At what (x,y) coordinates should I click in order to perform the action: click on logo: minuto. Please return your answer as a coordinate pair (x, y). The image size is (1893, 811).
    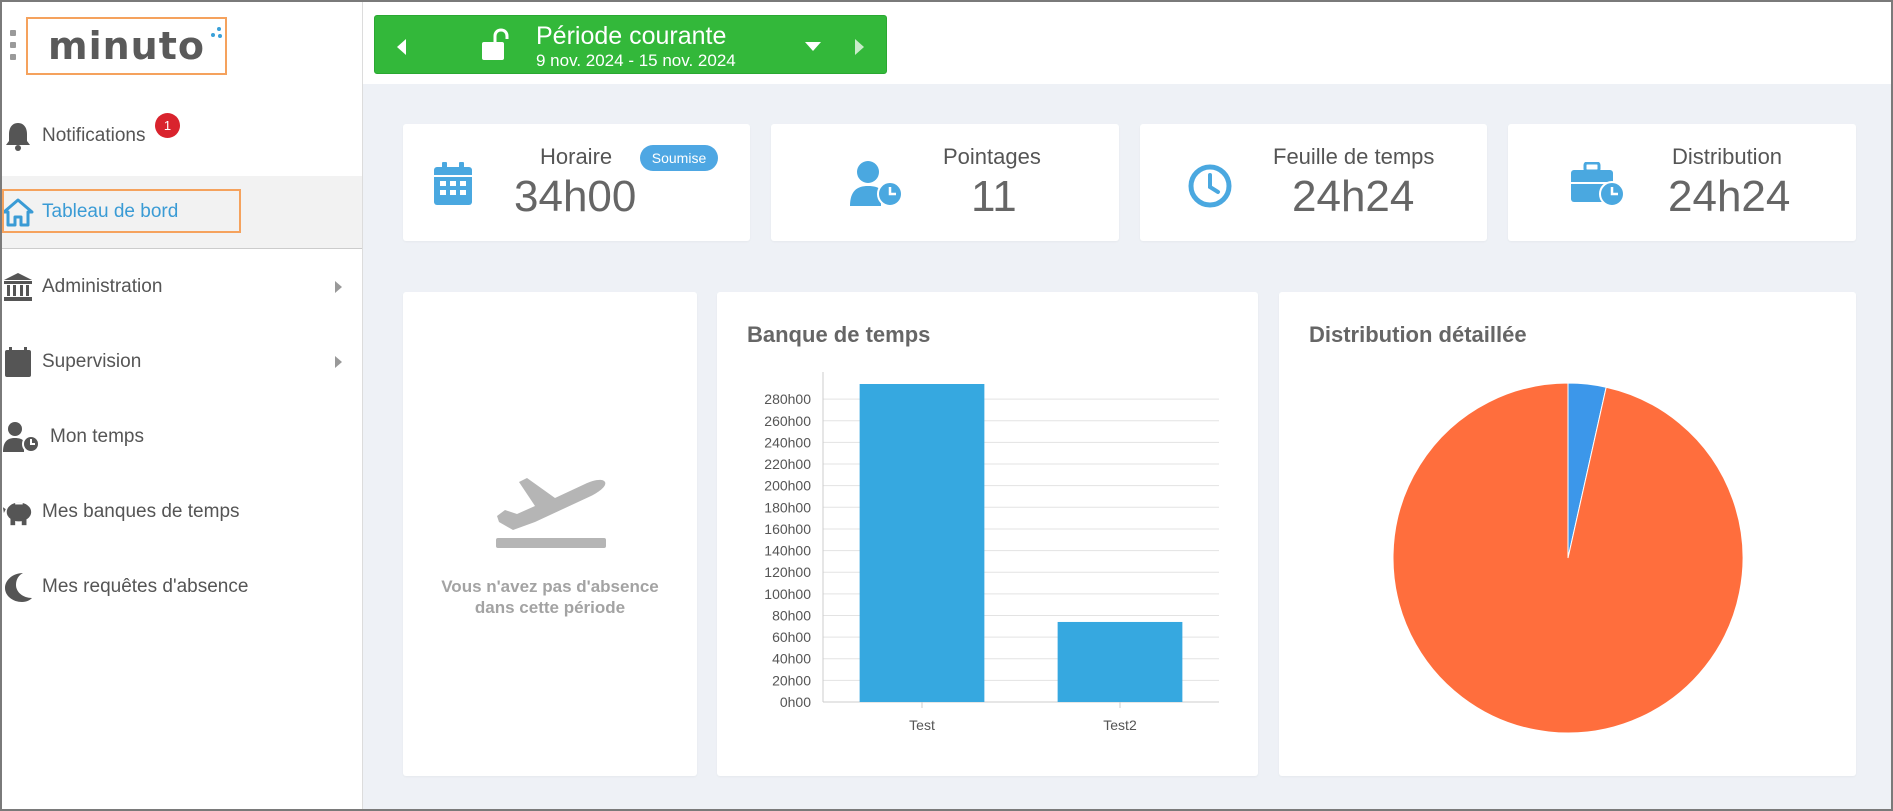
    Looking at the image, I should click on (126, 46).